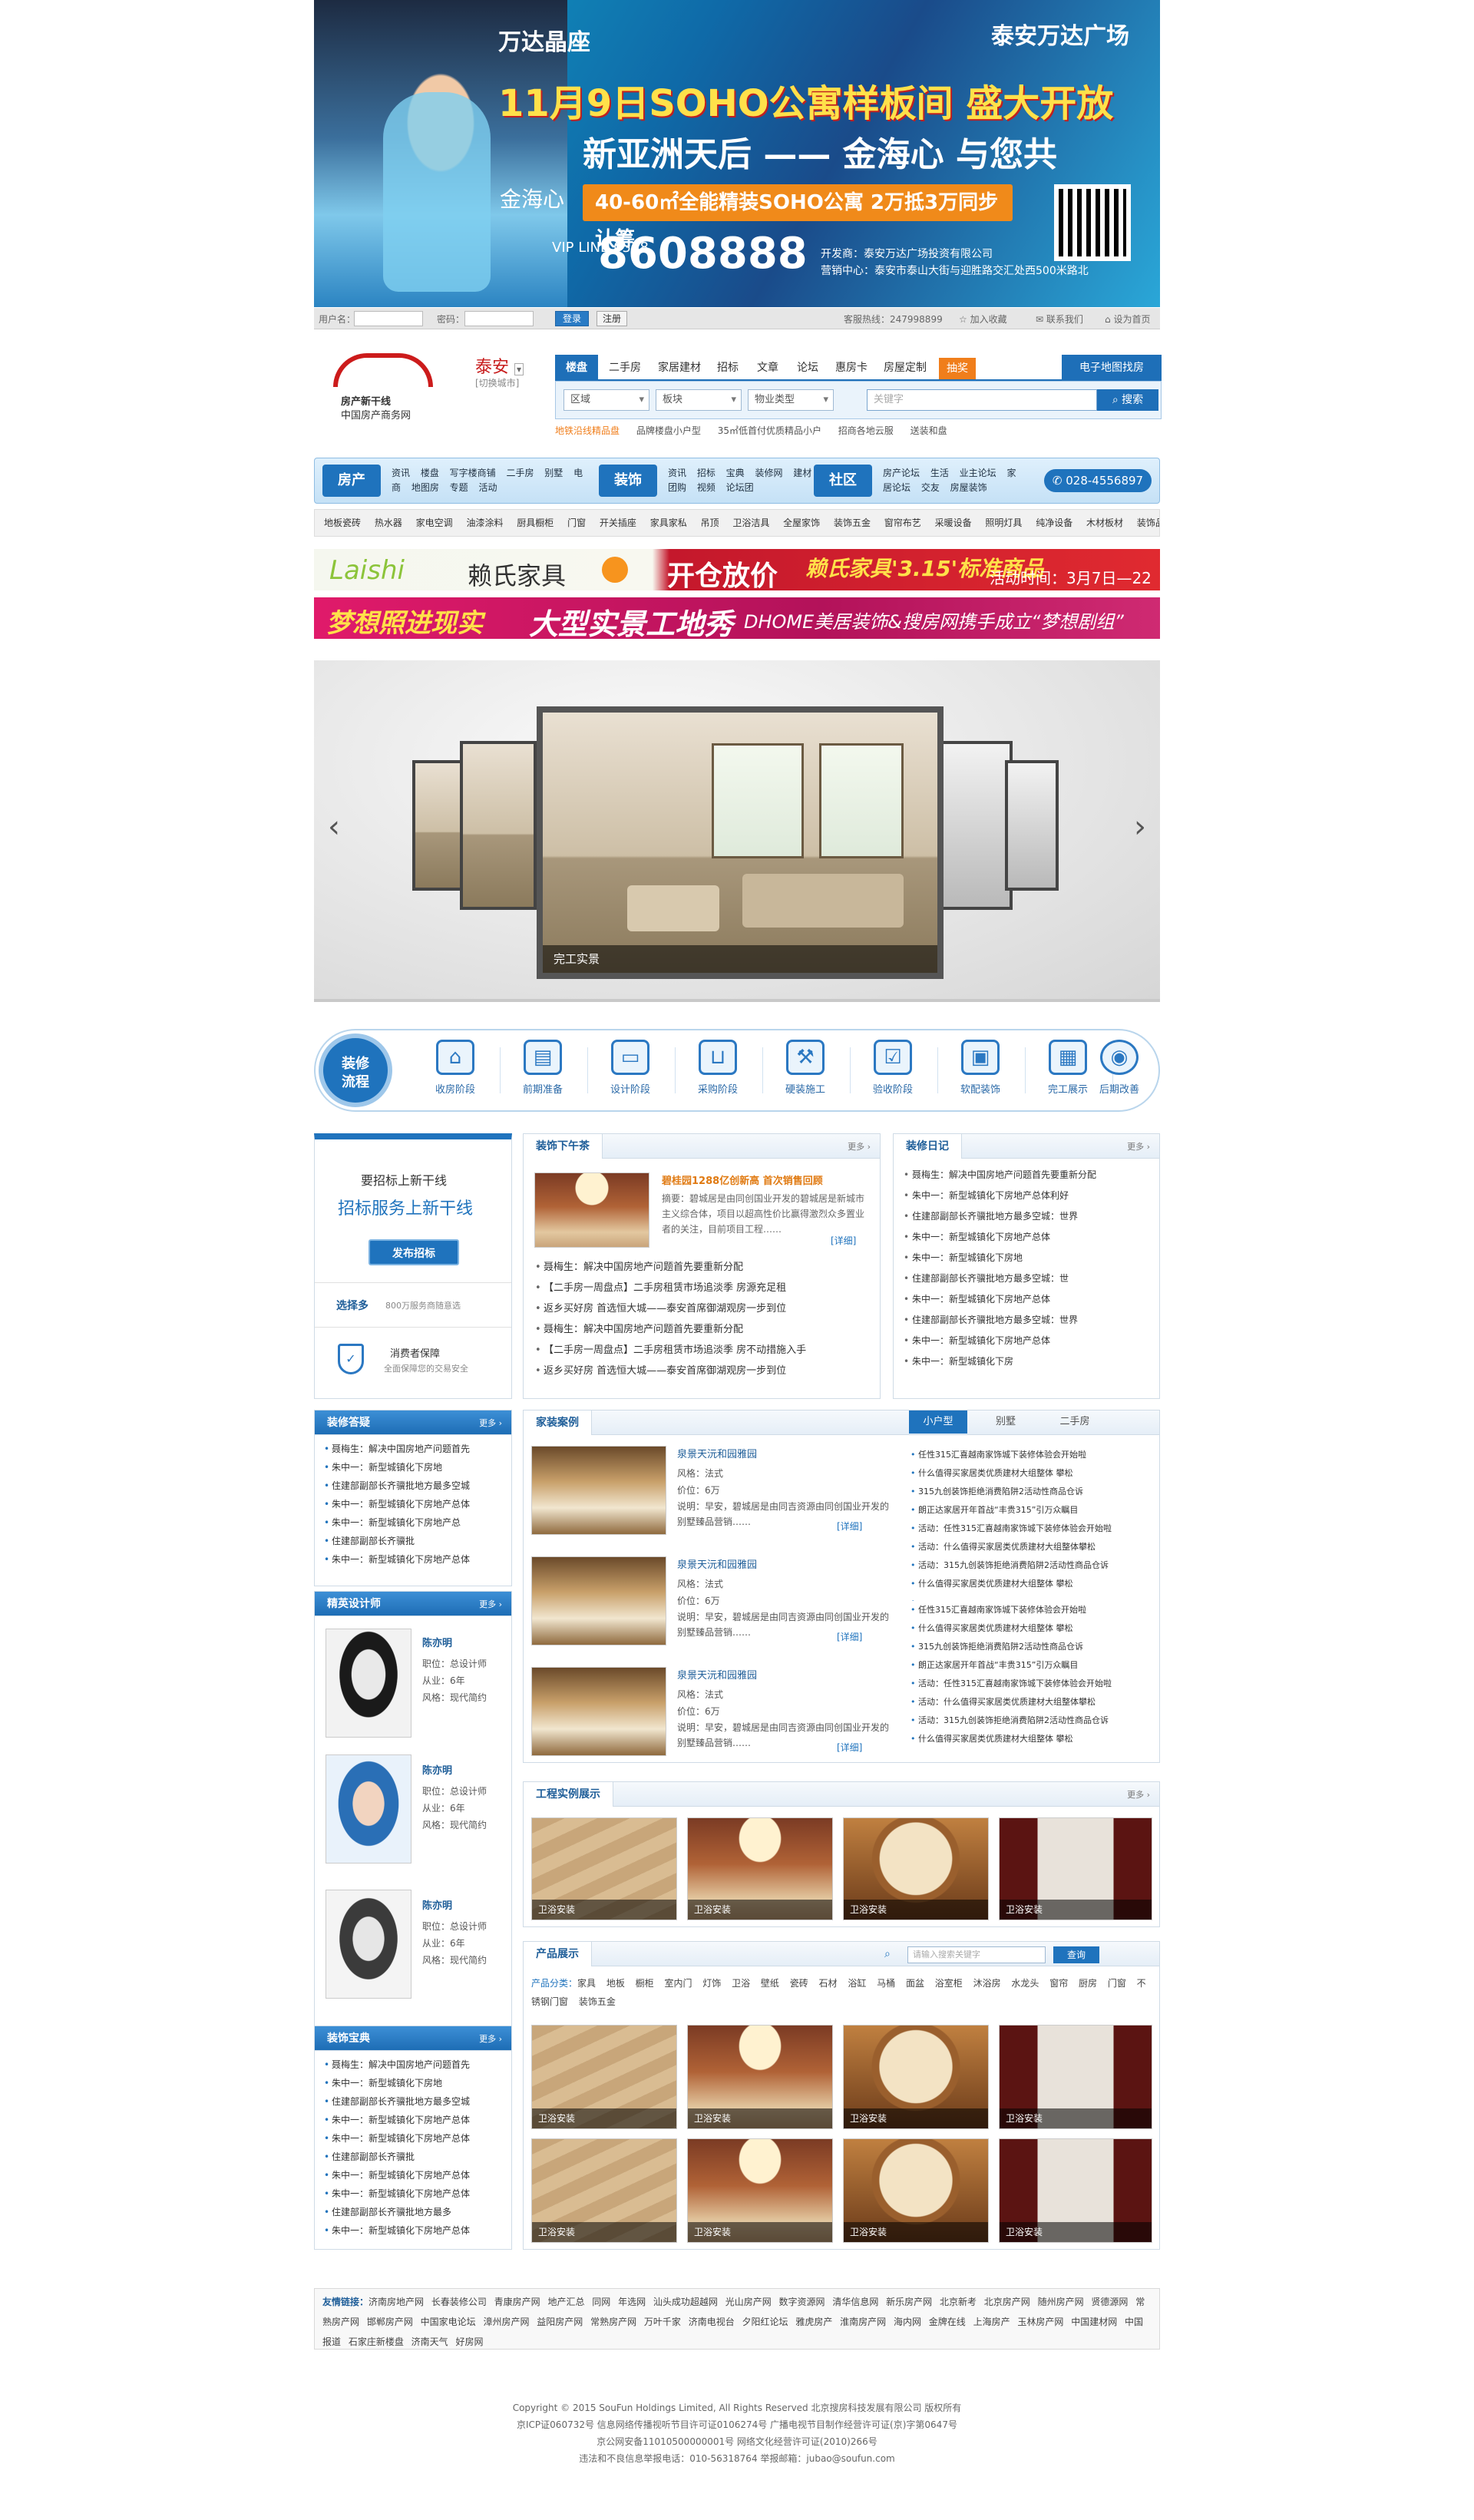 Image resolution: width=1474 pixels, height=2520 pixels. Describe the element at coordinates (805, 1071) in the screenshot. I see `step-5: ⚒ 硬装施工` at that location.